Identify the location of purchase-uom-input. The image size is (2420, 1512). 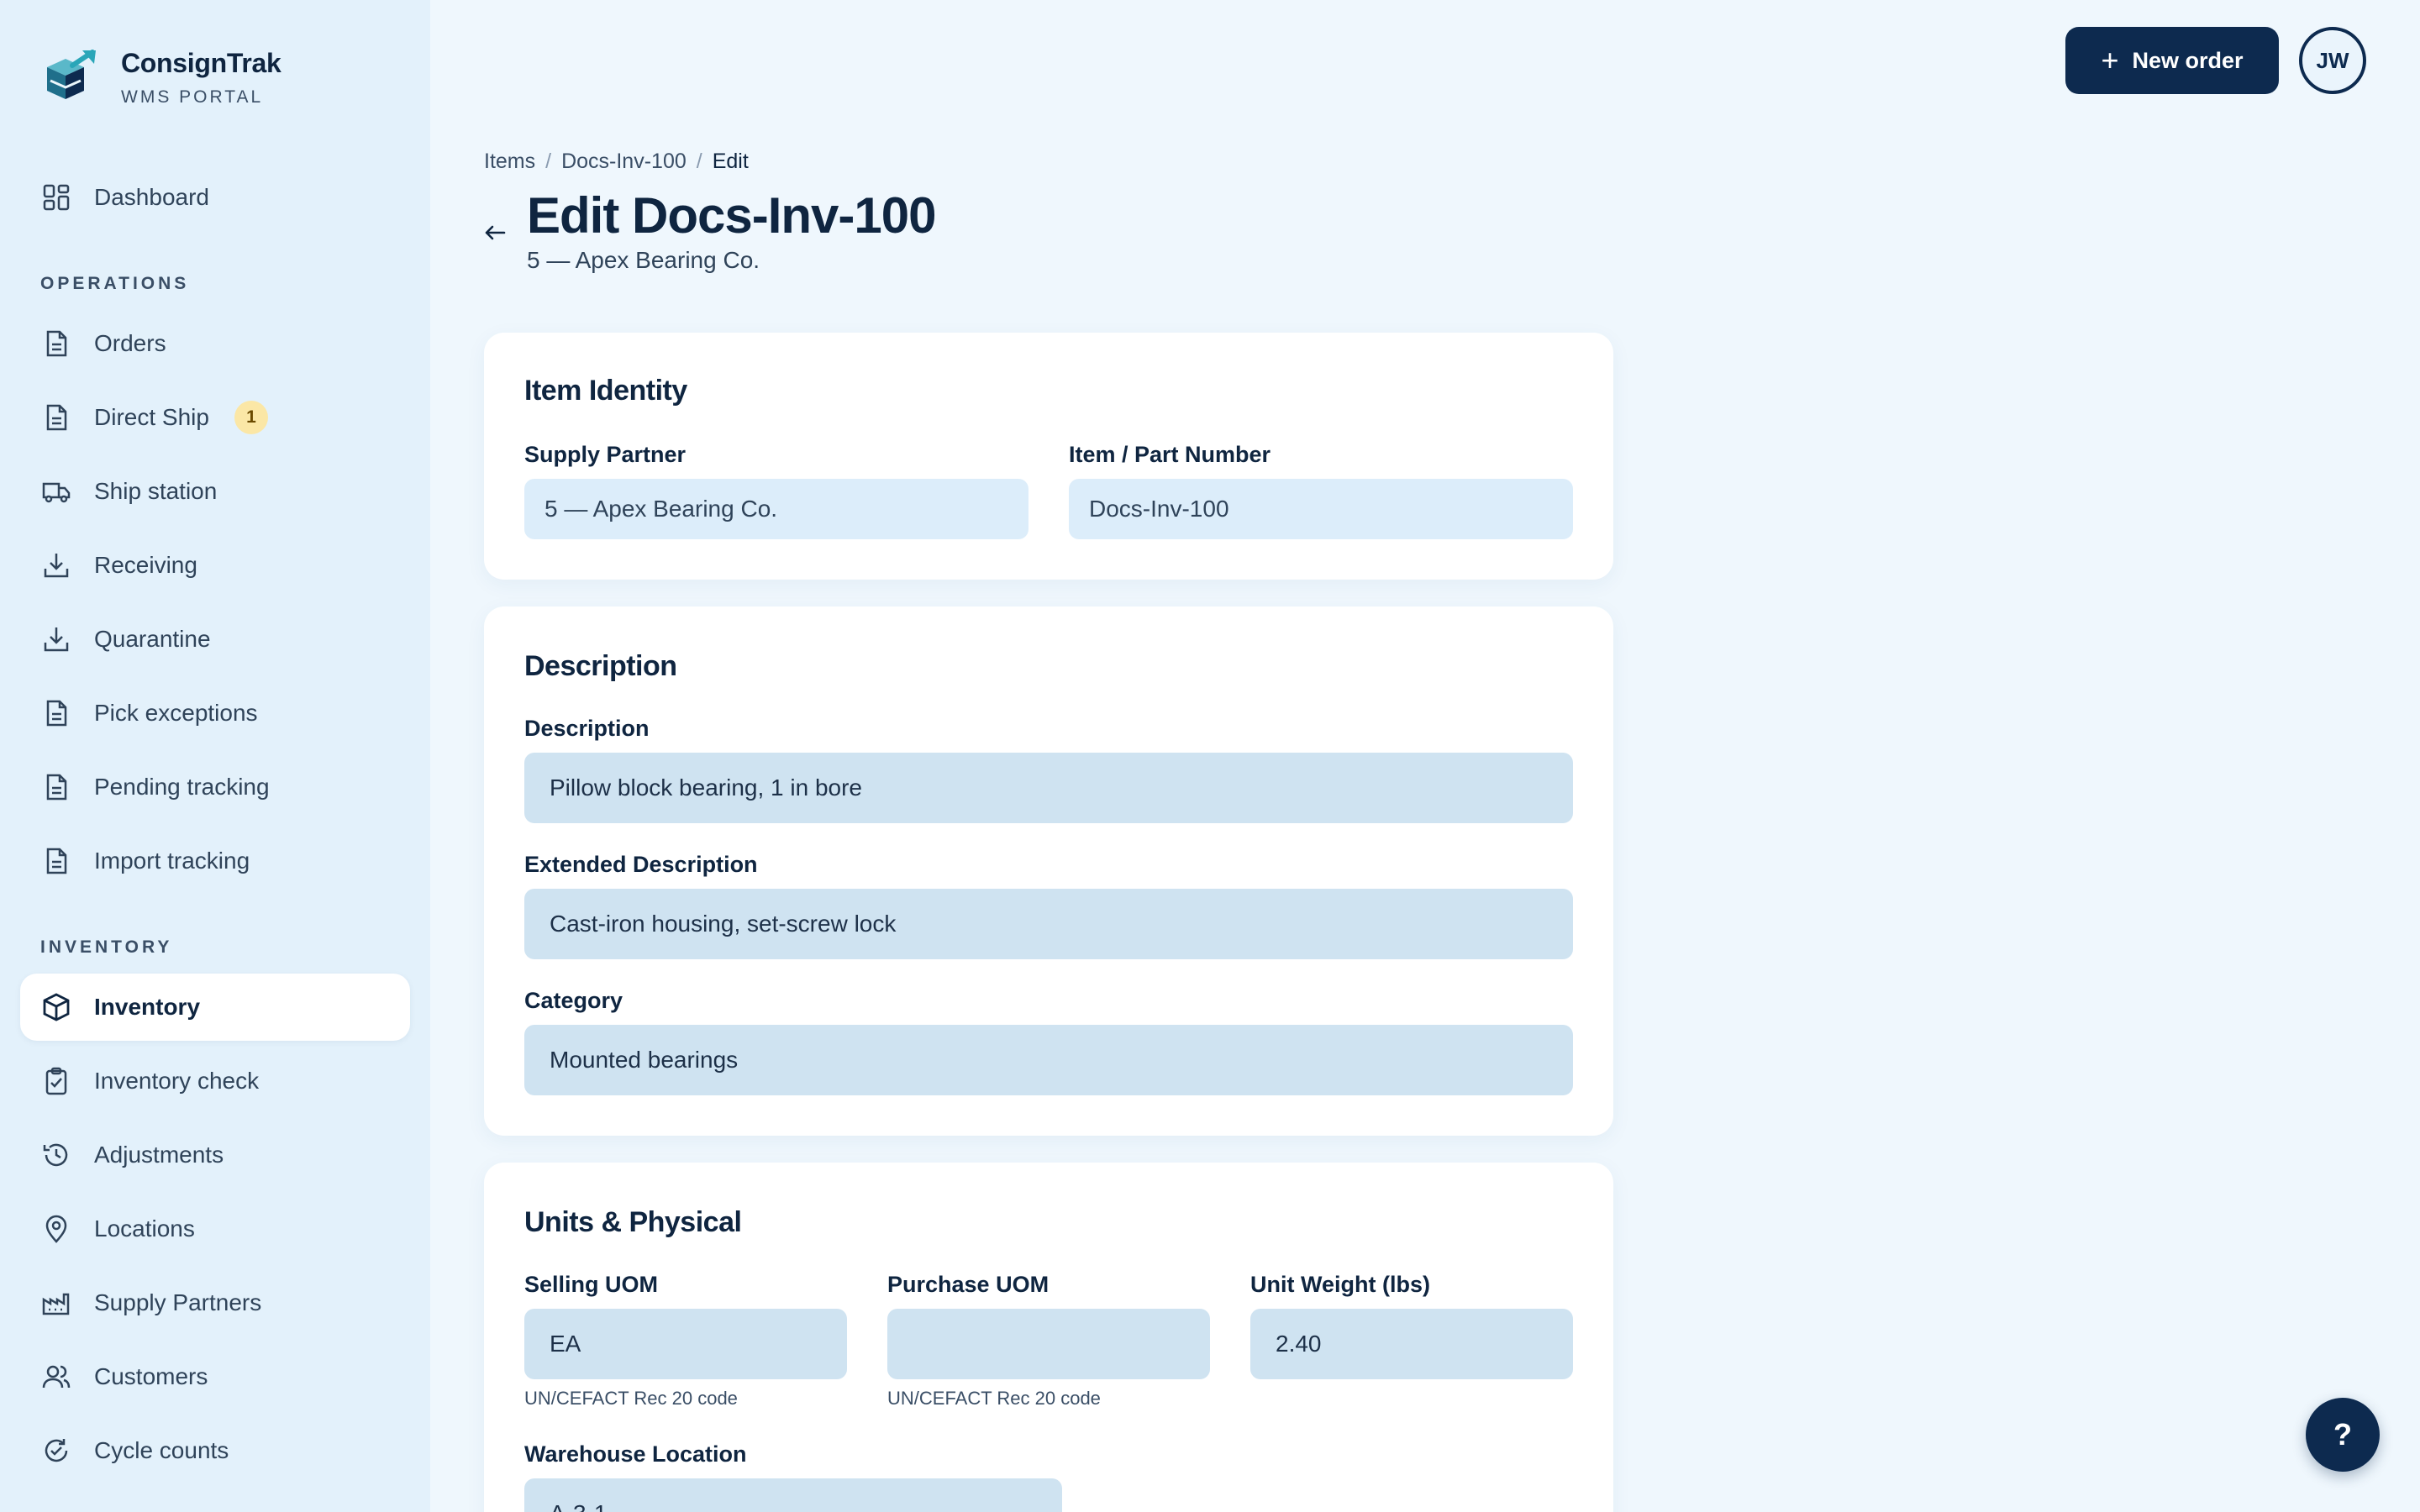
(1048, 1344).